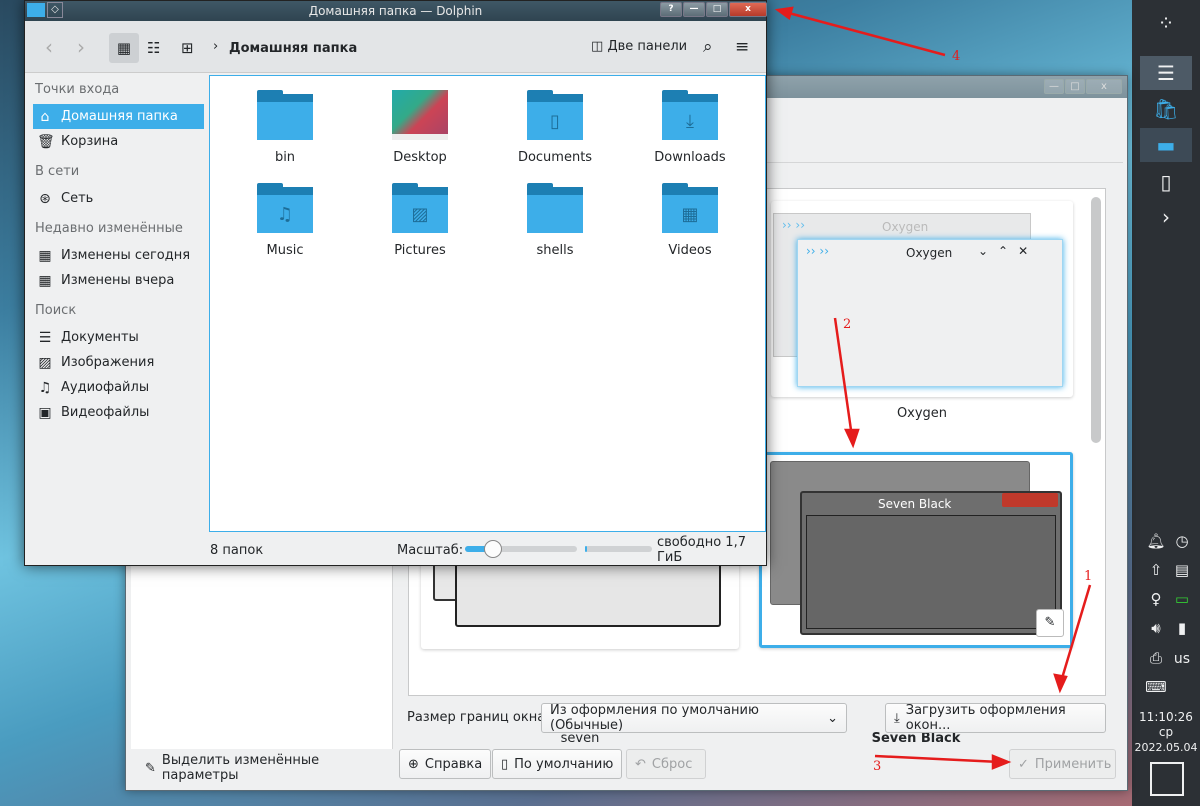  Describe the element at coordinates (1088, 576) in the screenshot. I see `annotation-label-1: 1` at that location.